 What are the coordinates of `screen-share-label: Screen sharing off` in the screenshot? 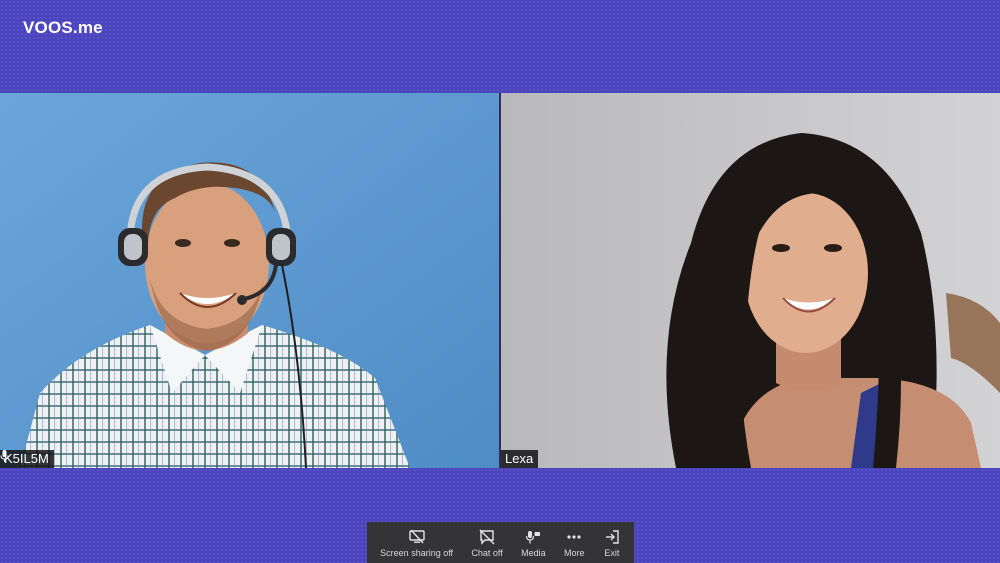 It's located at (417, 552).